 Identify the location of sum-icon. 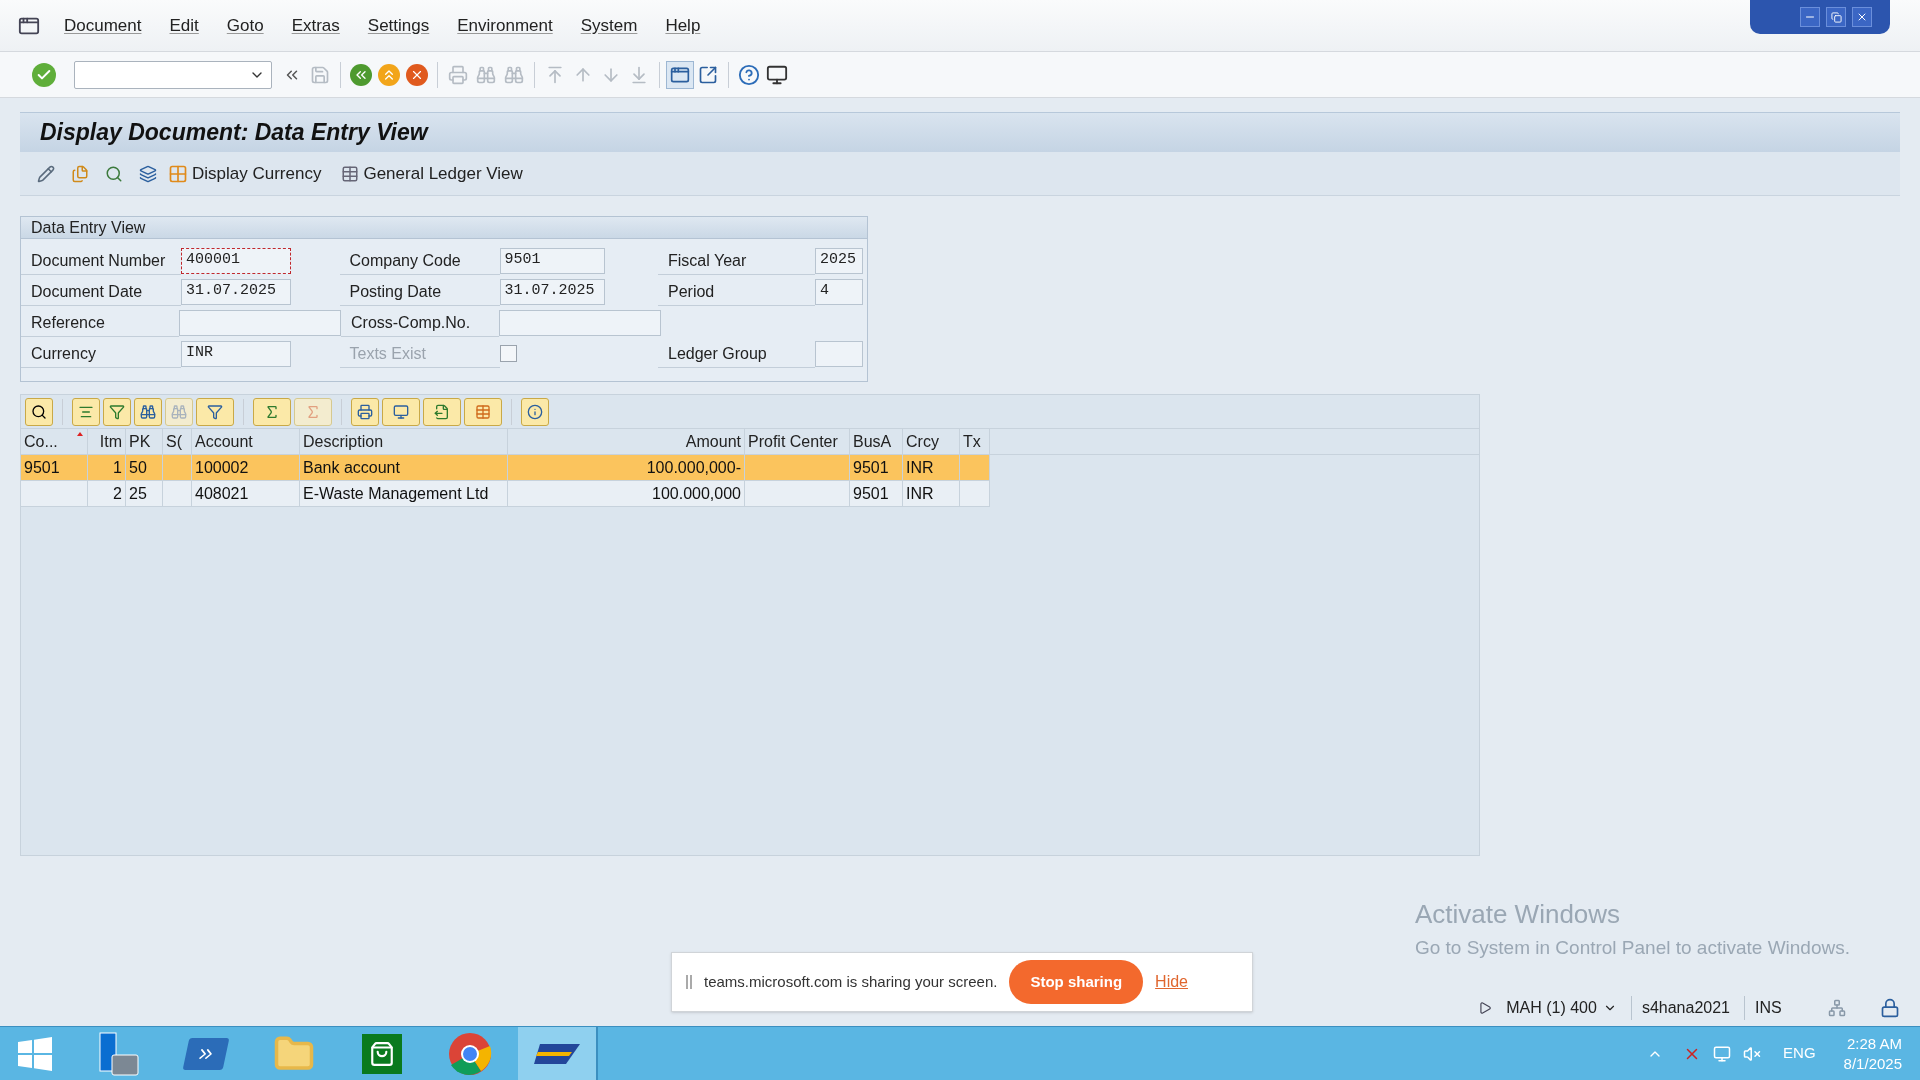
(272, 411).